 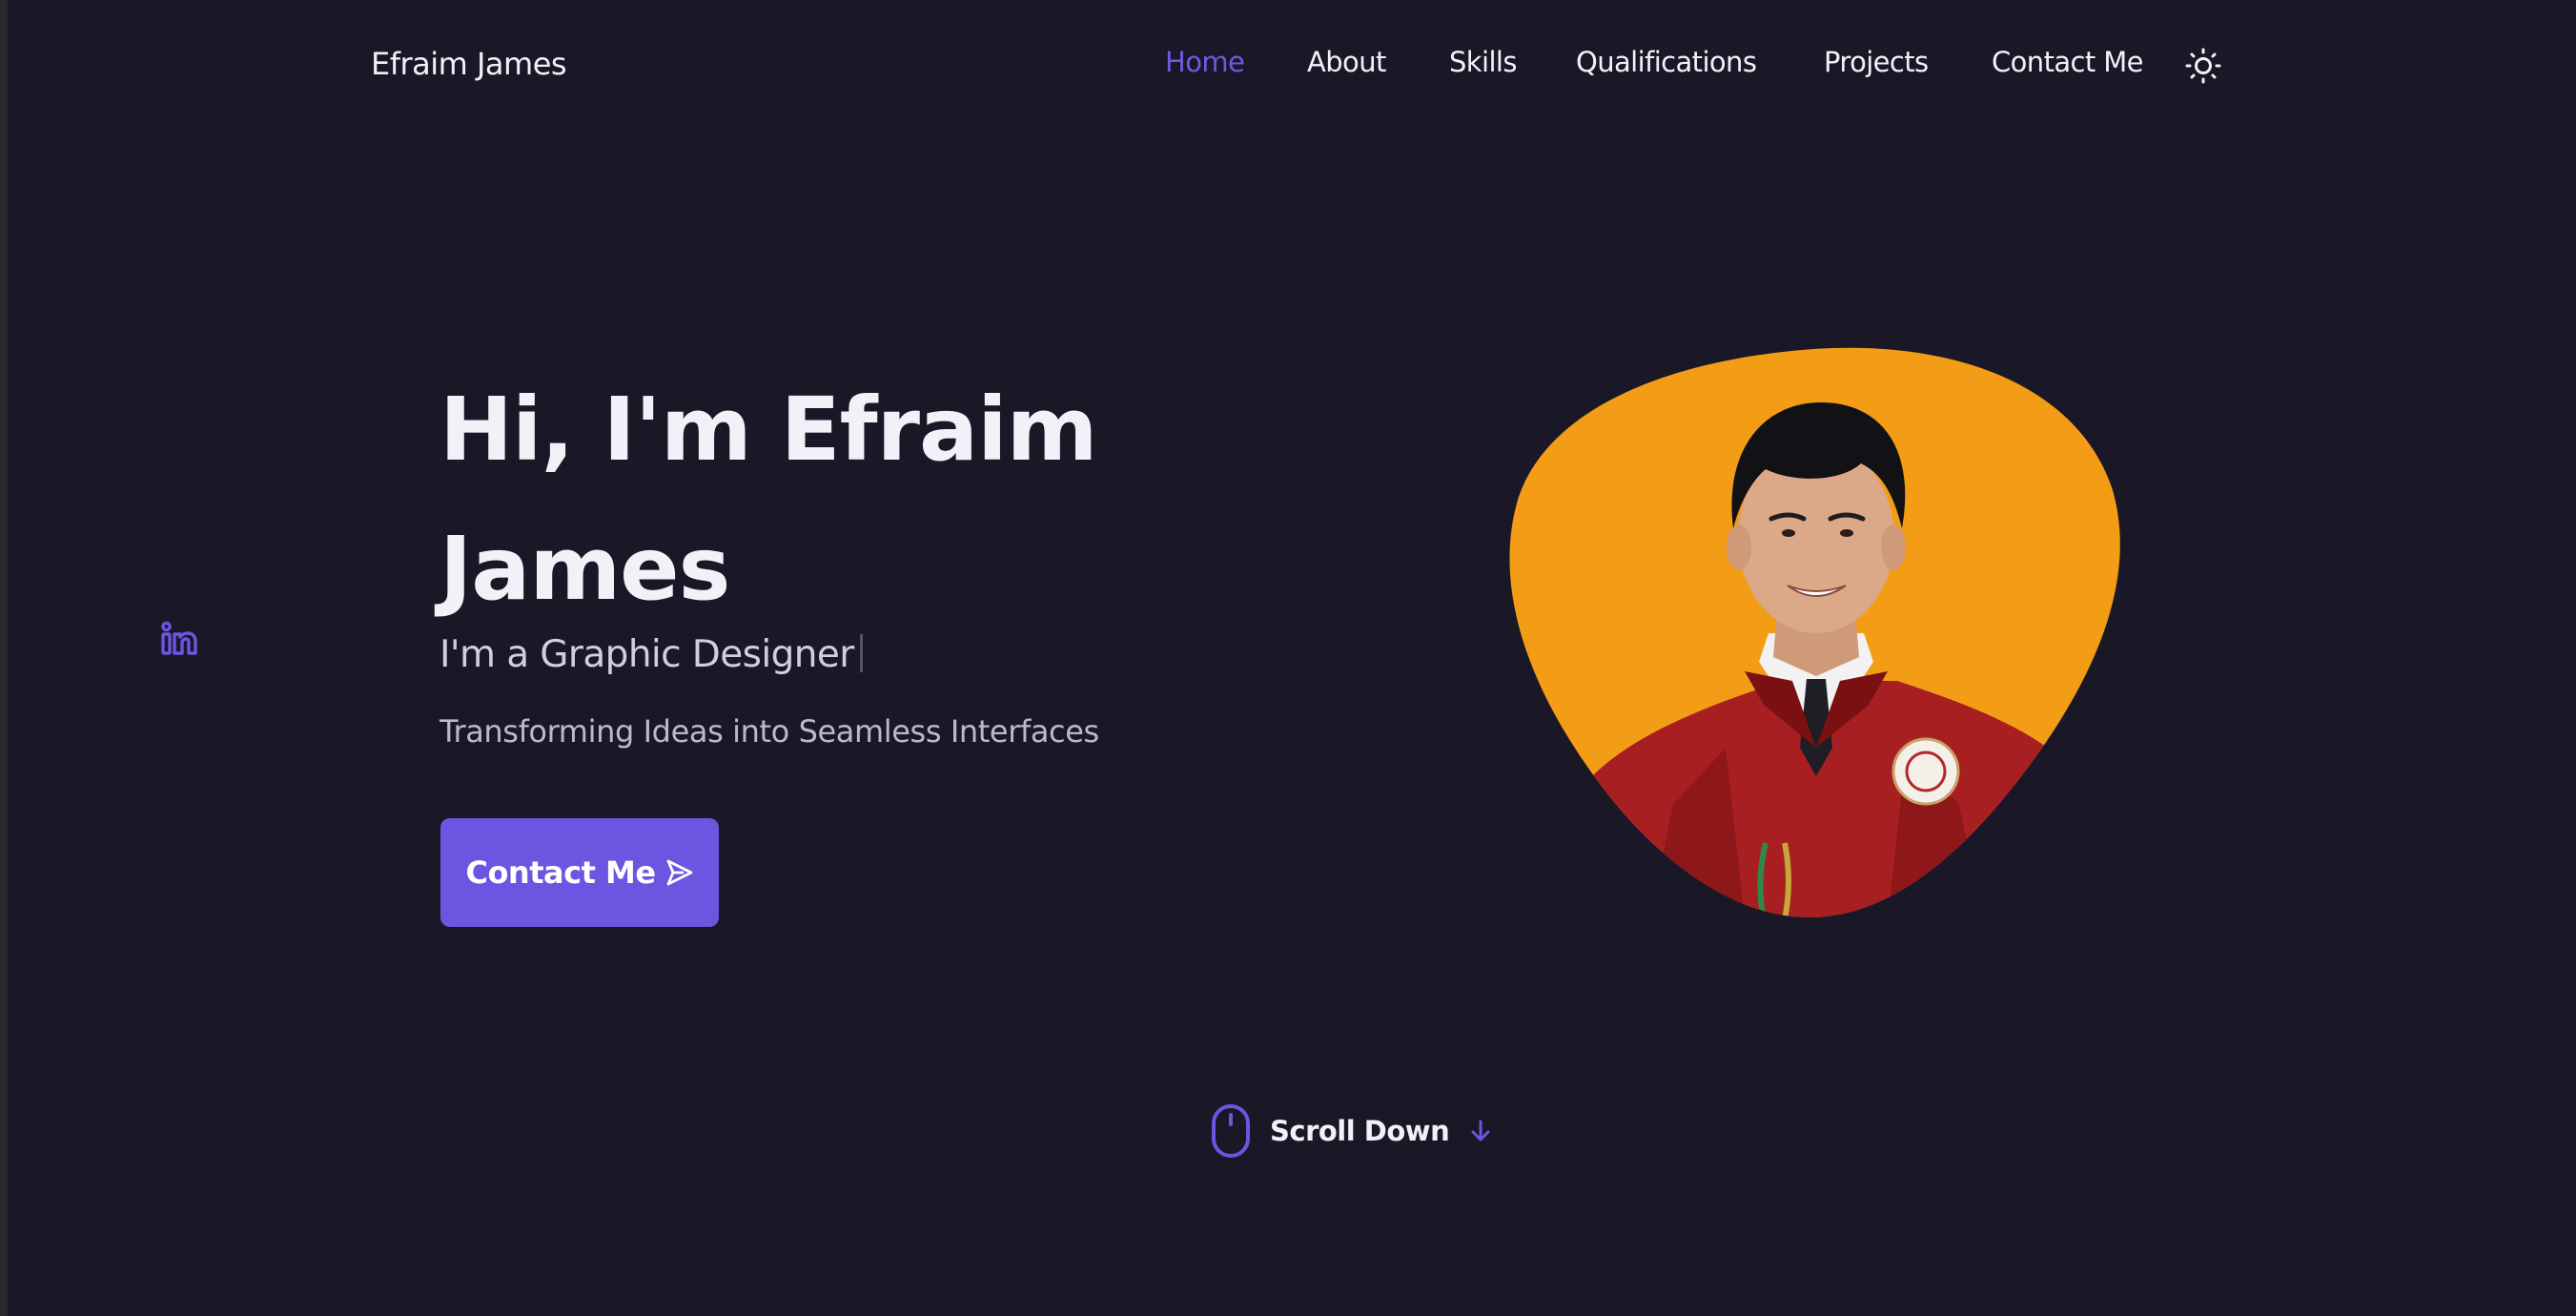 What do you see at coordinates (1205, 62) in the screenshot?
I see `nav-home: Home` at bounding box center [1205, 62].